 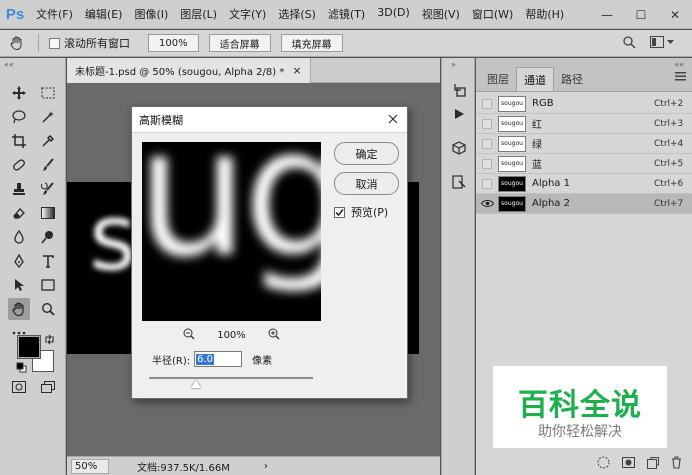 What do you see at coordinates (653, 464) in the screenshot?
I see `new-channel-icon` at bounding box center [653, 464].